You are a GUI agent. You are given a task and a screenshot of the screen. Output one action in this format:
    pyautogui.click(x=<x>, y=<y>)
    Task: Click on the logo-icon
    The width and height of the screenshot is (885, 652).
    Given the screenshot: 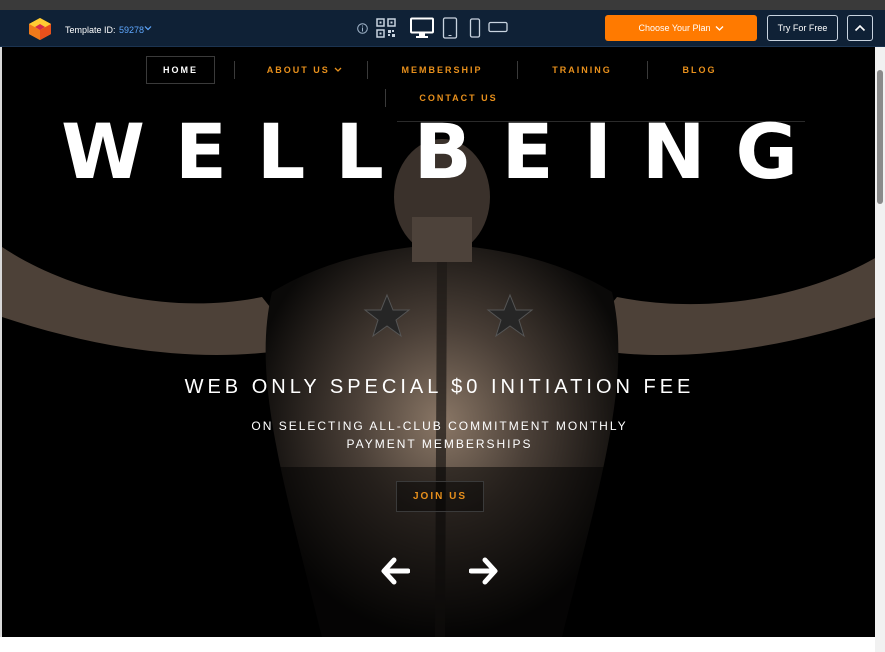 What is the action you would take?
    pyautogui.click(x=40, y=29)
    